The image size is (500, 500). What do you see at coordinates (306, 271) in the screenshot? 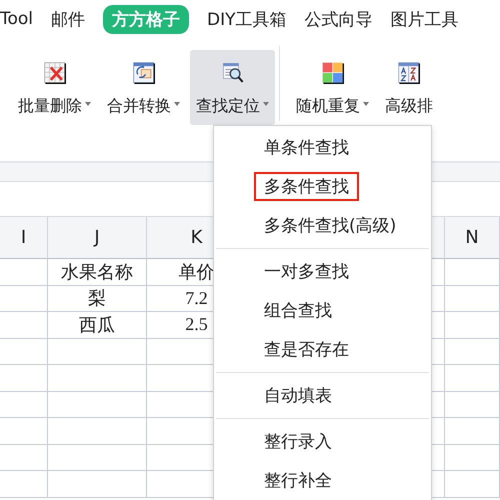
I see `menu-item: 一对多查找` at bounding box center [306, 271].